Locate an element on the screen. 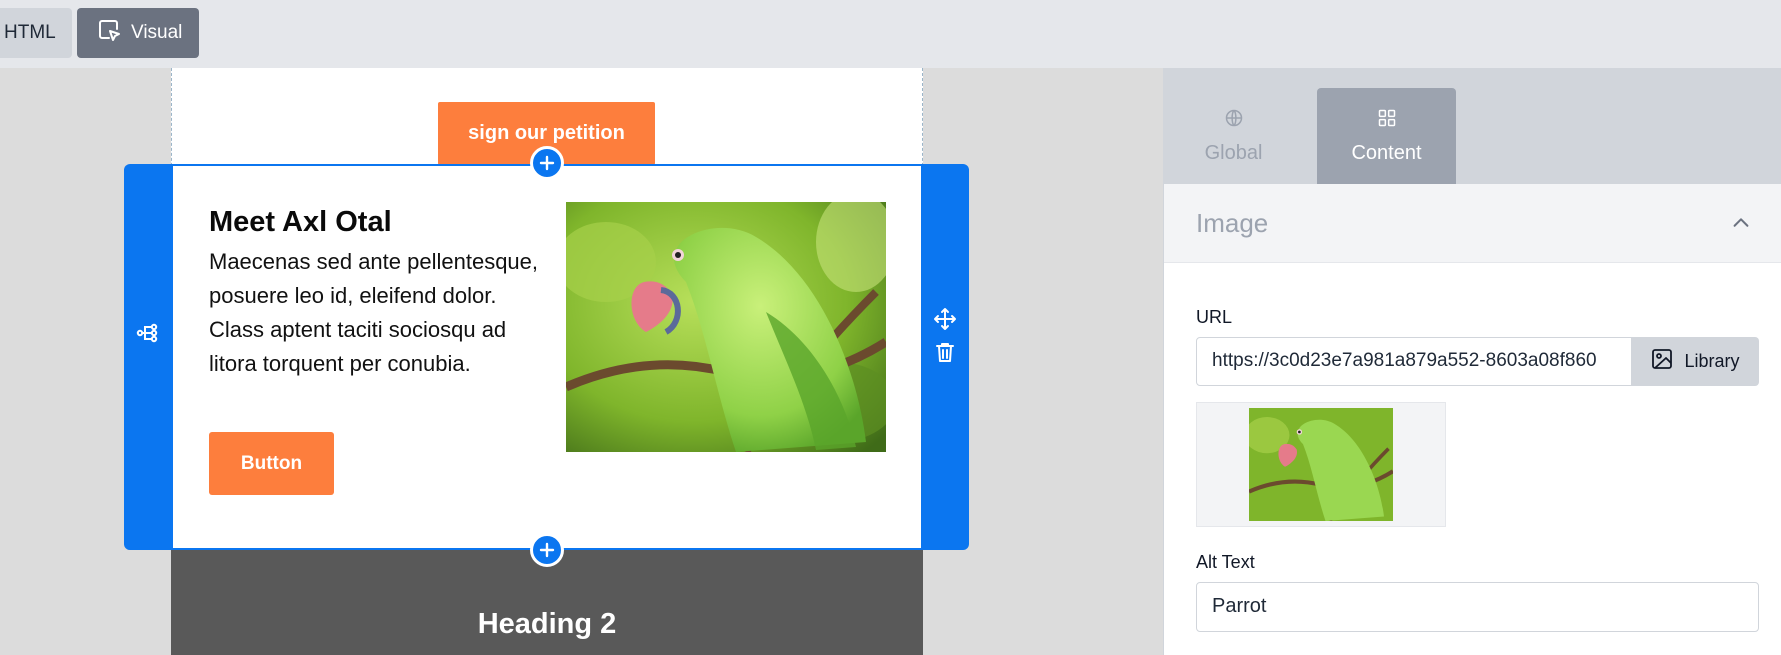 The width and height of the screenshot is (1781, 655). library-button: Library is located at coordinates (1695, 361).